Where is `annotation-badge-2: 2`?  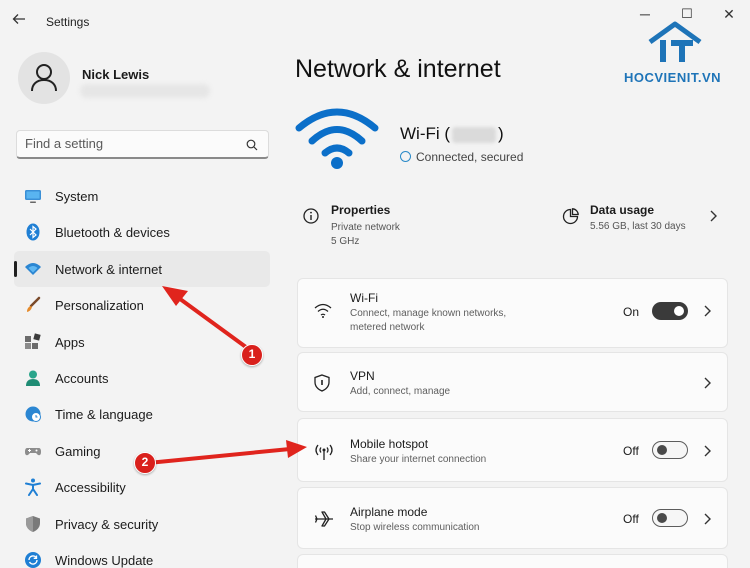
annotation-badge-2: 2 is located at coordinates (145, 463).